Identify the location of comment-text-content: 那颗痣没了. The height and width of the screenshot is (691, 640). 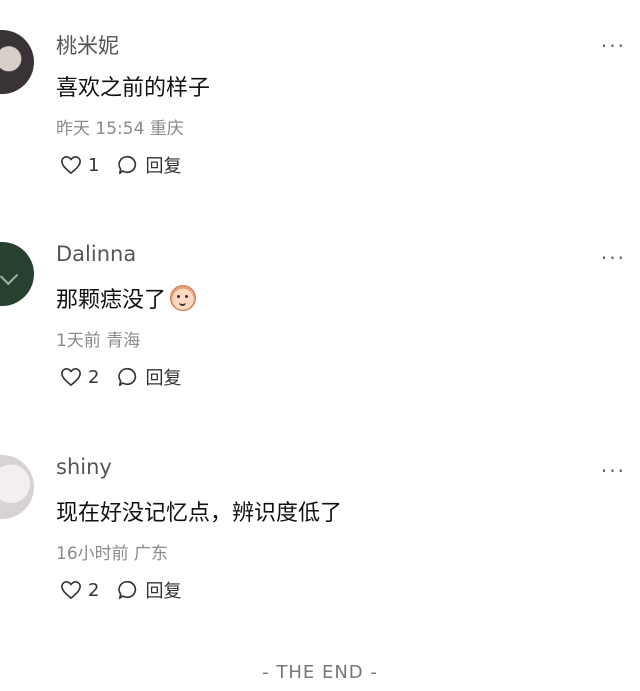
(111, 300).